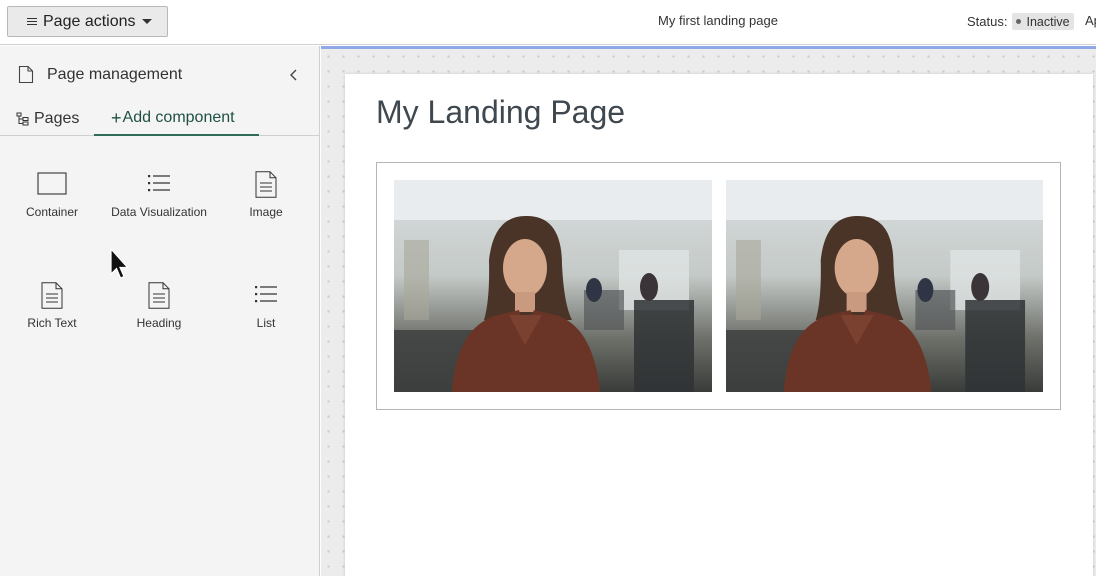 This screenshot has width=1096, height=576. Describe the element at coordinates (159, 212) in the screenshot. I see `component-label: Data Visualization` at that location.